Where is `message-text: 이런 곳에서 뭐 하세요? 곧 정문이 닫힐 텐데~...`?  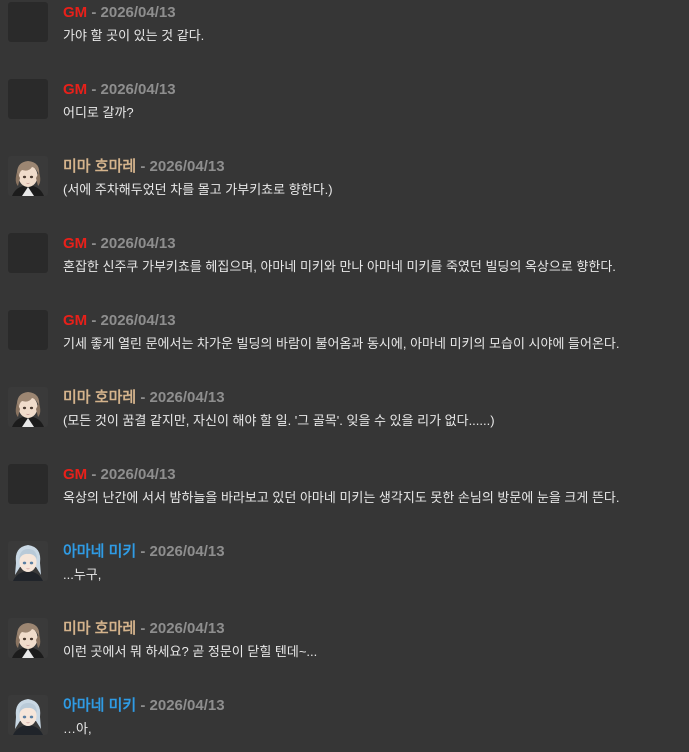
message-text: 이런 곳에서 뭐 하세요? 곧 정문이 닫힐 텐데~... is located at coordinates (190, 651).